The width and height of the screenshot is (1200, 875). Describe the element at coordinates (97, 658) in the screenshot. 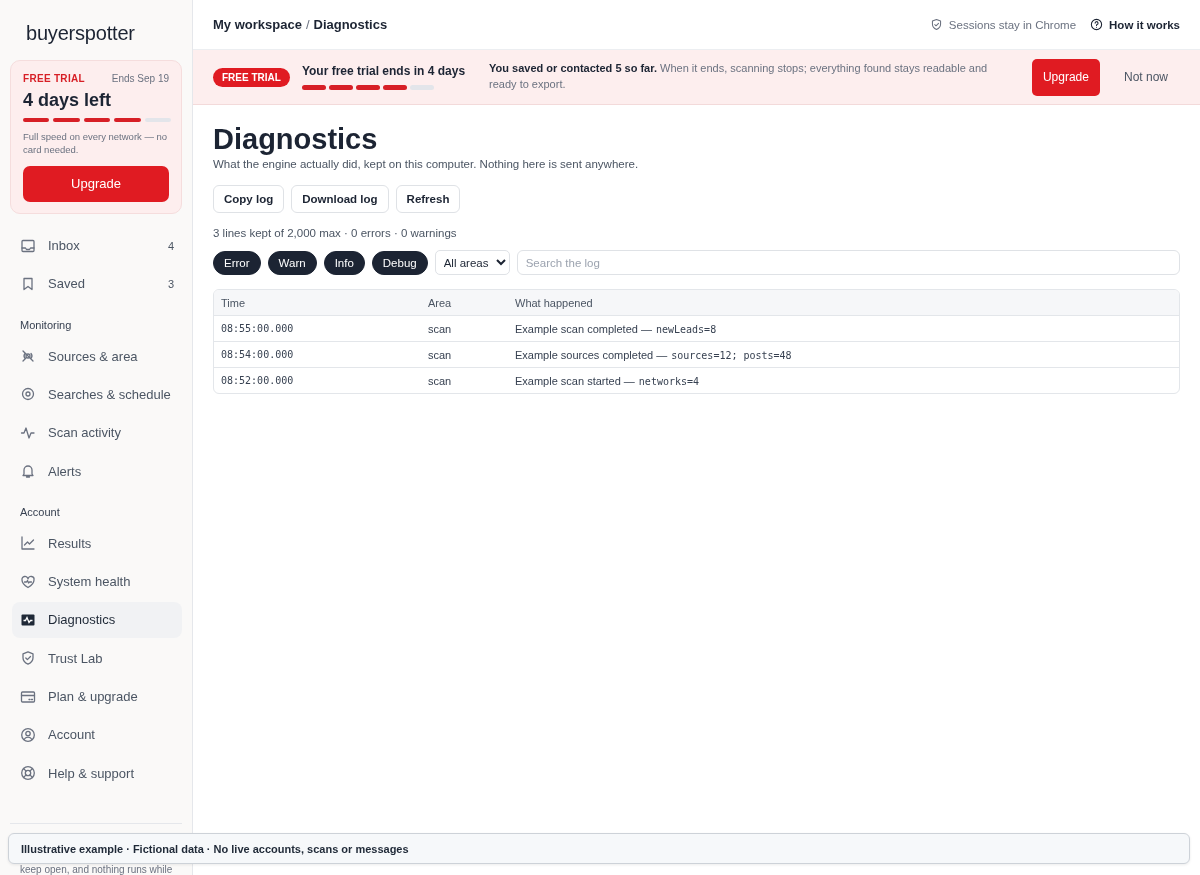

I see `nav-item: Trust Lab` at that location.